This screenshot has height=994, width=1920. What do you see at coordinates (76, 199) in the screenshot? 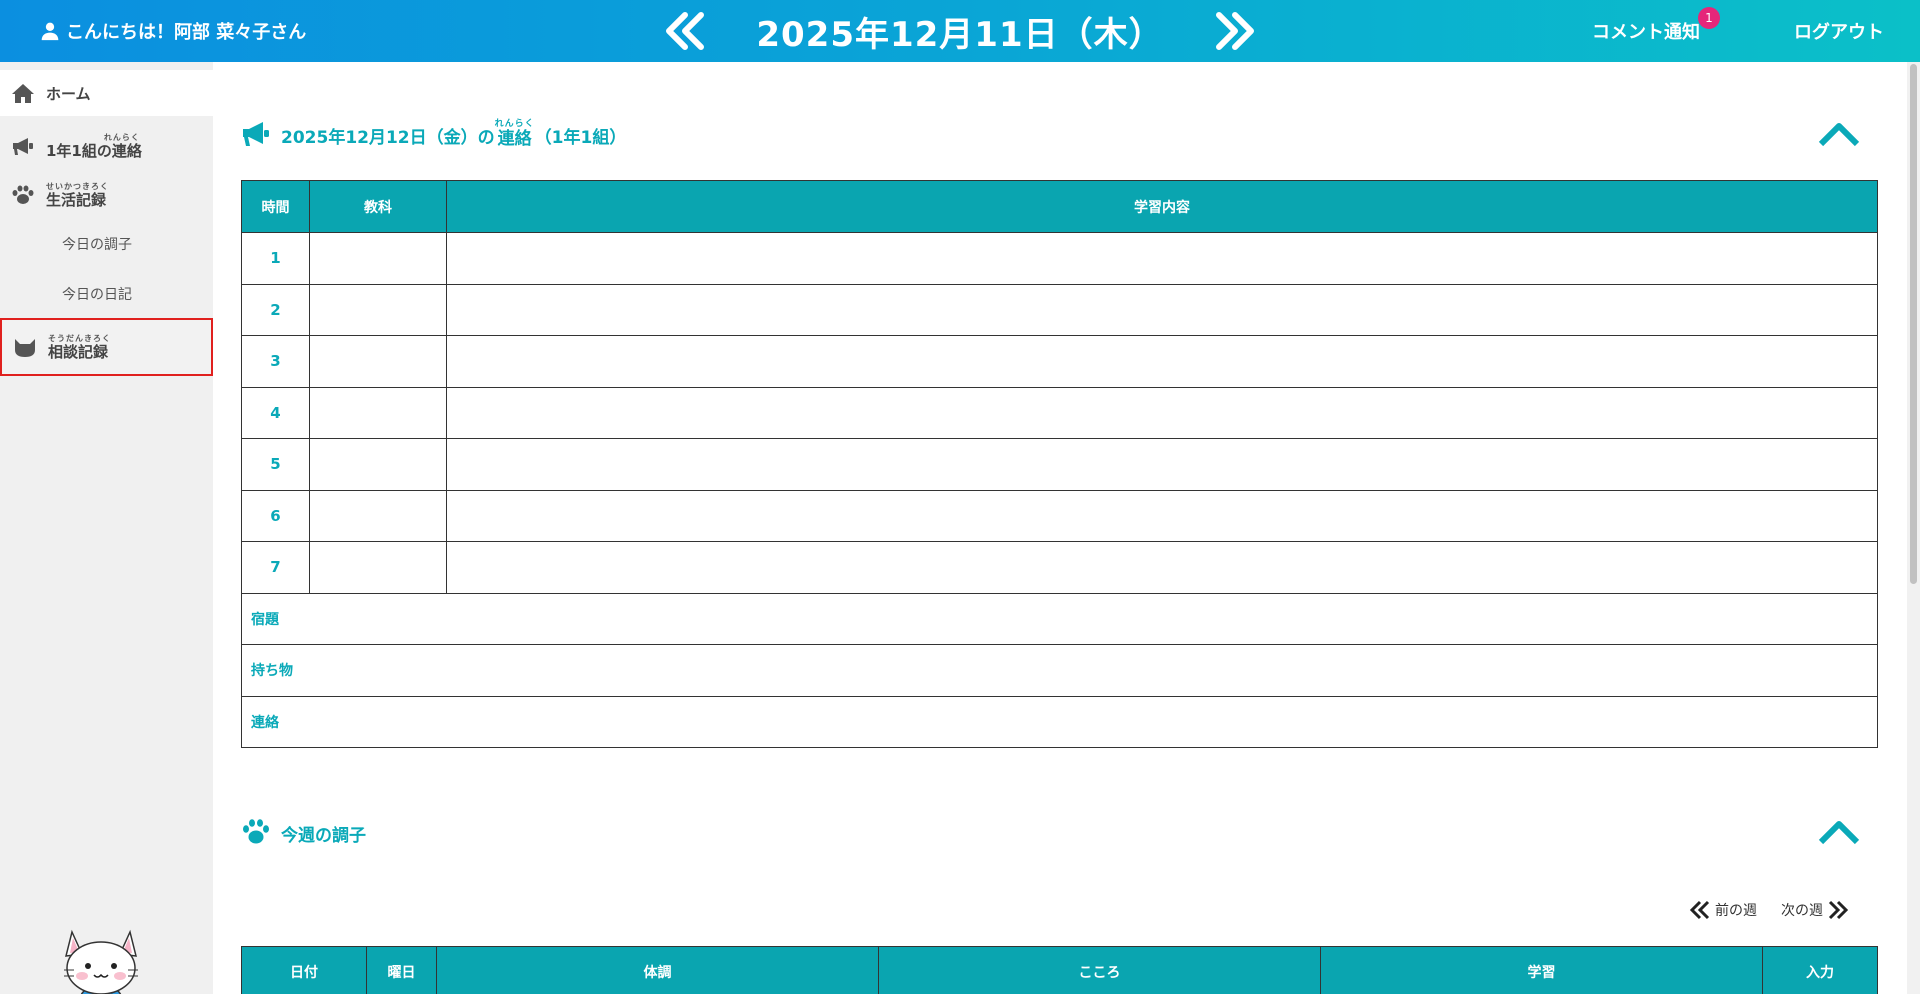
I see `sidebar-item-label: 生活記録` at bounding box center [76, 199].